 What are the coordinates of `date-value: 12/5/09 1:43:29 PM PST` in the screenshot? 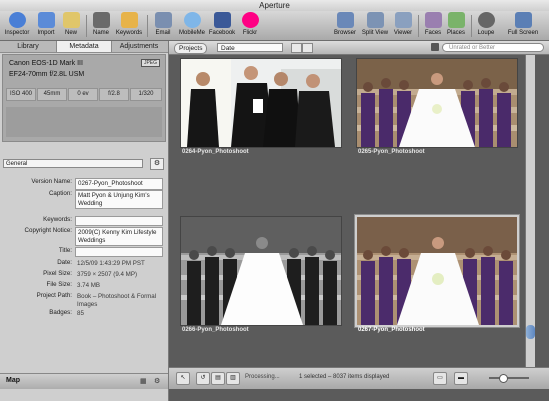 It's located at (111, 263).